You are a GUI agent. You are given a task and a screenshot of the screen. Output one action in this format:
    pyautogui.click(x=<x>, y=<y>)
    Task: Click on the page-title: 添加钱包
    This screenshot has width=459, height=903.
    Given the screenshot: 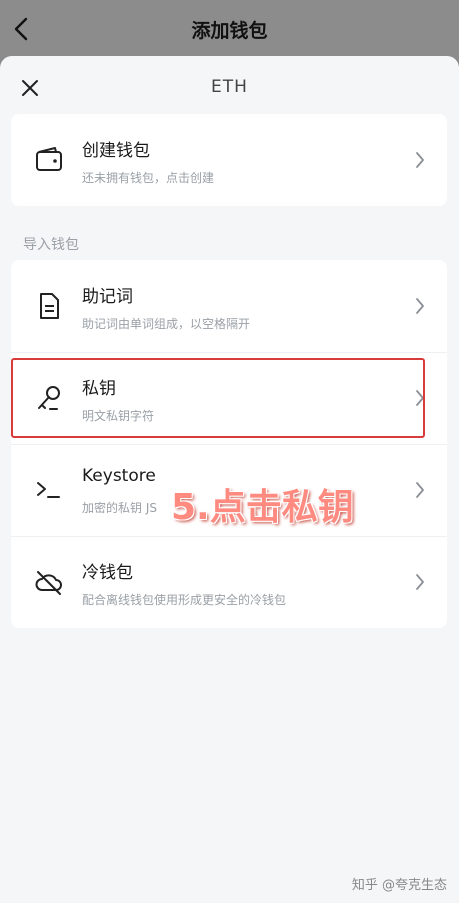 What is the action you would take?
    pyautogui.click(x=229, y=31)
    